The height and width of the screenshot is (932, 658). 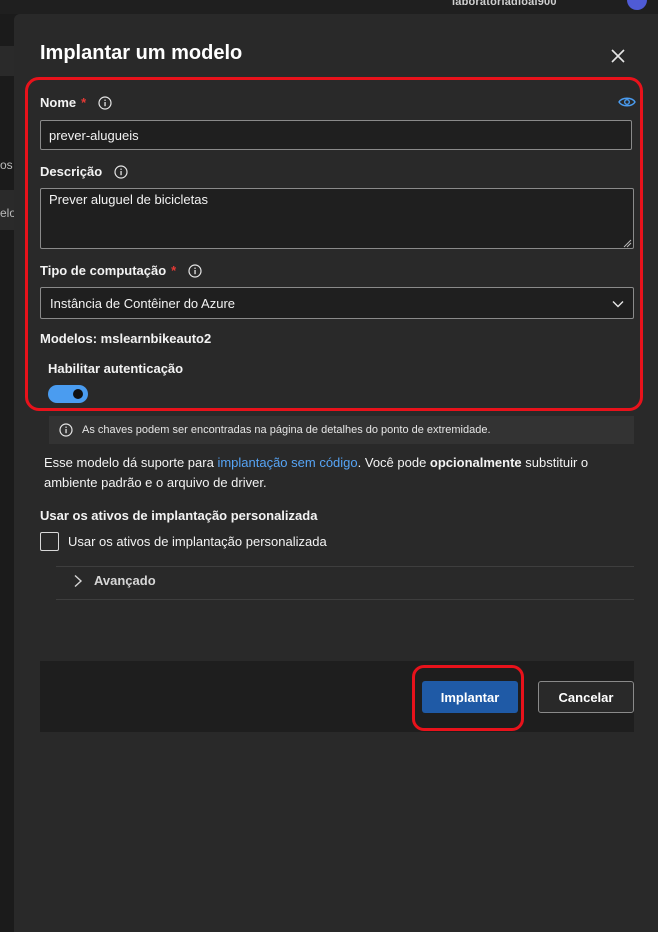 What do you see at coordinates (504, 4) in the screenshot?
I see `user-name: laboratoriadioai900` at bounding box center [504, 4].